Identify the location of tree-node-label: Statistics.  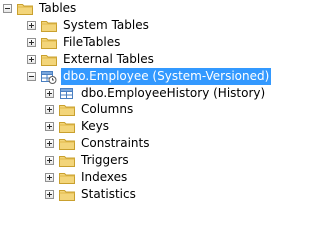
(108, 194).